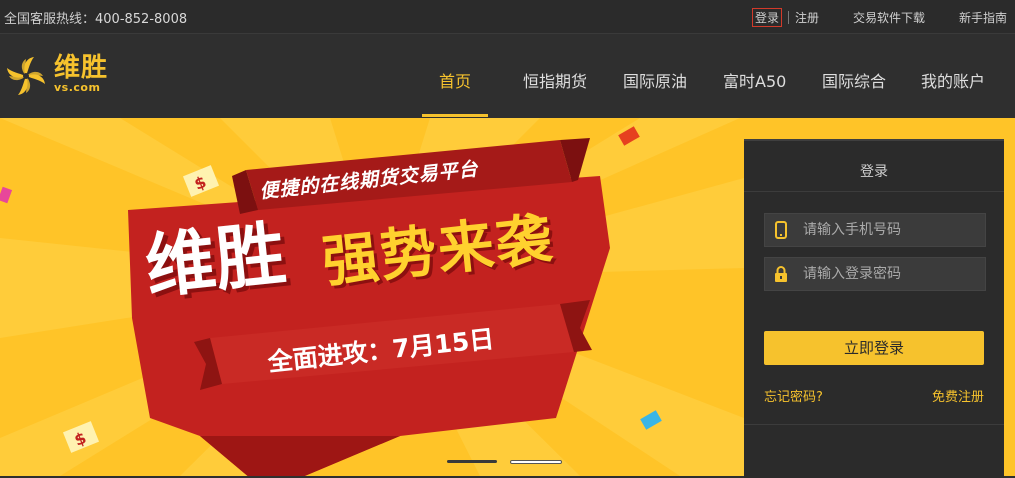 Image resolution: width=1015 pixels, height=478 pixels. Describe the element at coordinates (766, 17) in the screenshot. I see `top-login-link: 登录` at that location.